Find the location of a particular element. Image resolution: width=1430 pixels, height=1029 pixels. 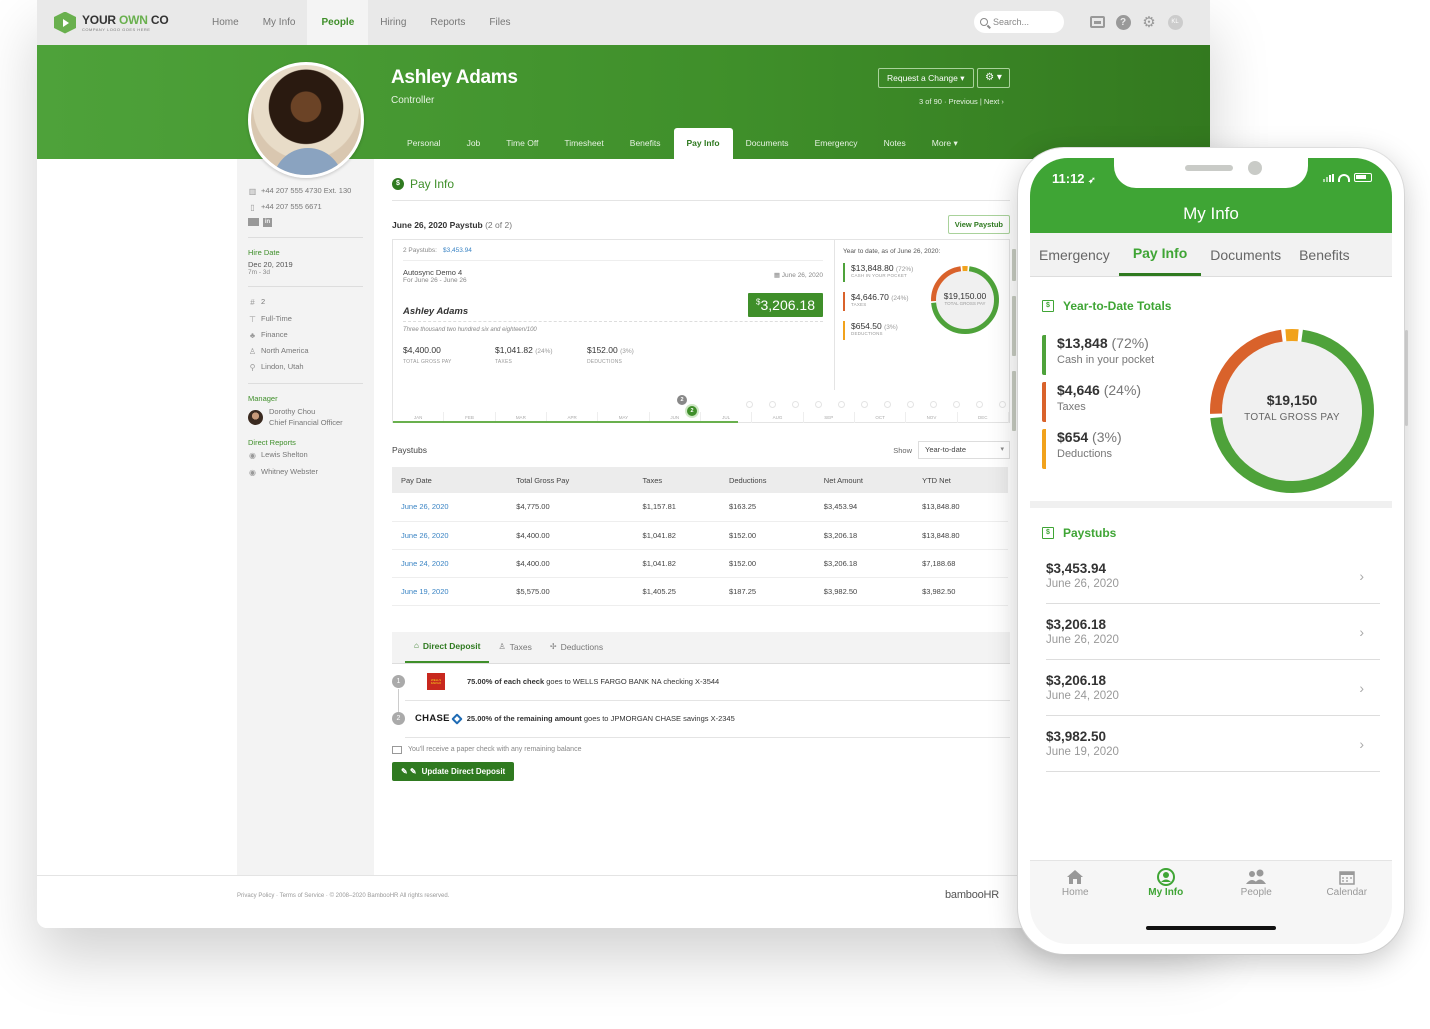

direct-report-item: ◉ Lewis Shelton is located at coordinates (305, 455).